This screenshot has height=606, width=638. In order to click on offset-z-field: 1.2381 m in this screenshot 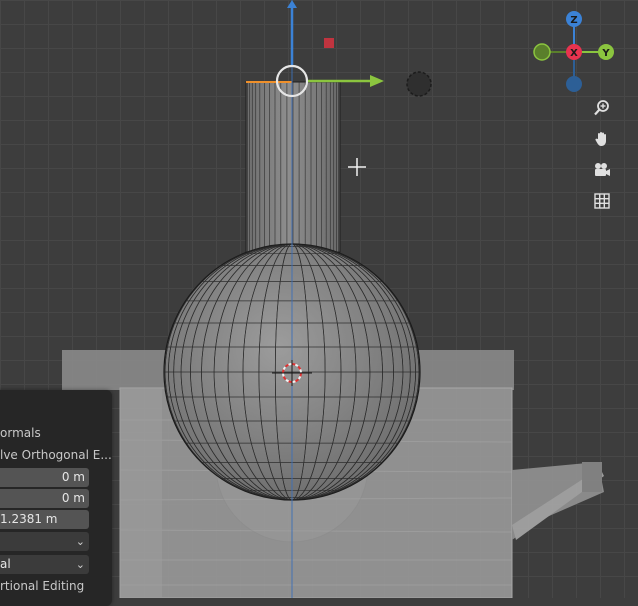, I will do `click(44, 519)`.